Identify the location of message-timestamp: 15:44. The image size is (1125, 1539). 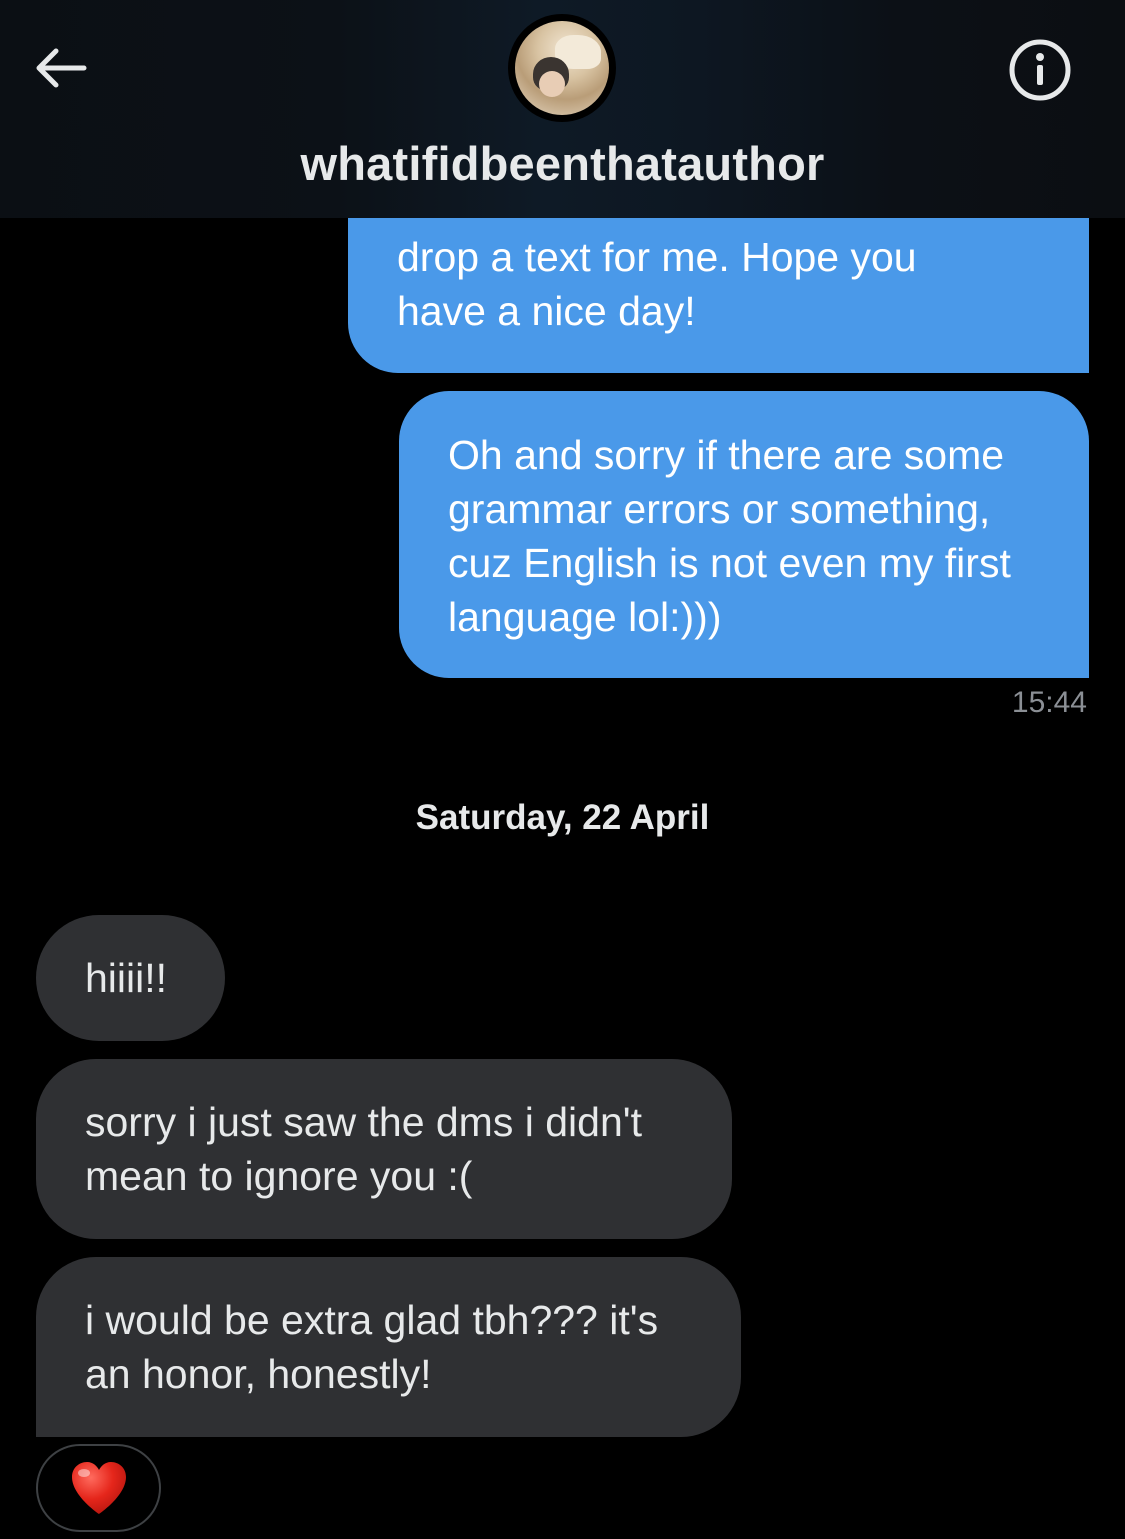
(1049, 702).